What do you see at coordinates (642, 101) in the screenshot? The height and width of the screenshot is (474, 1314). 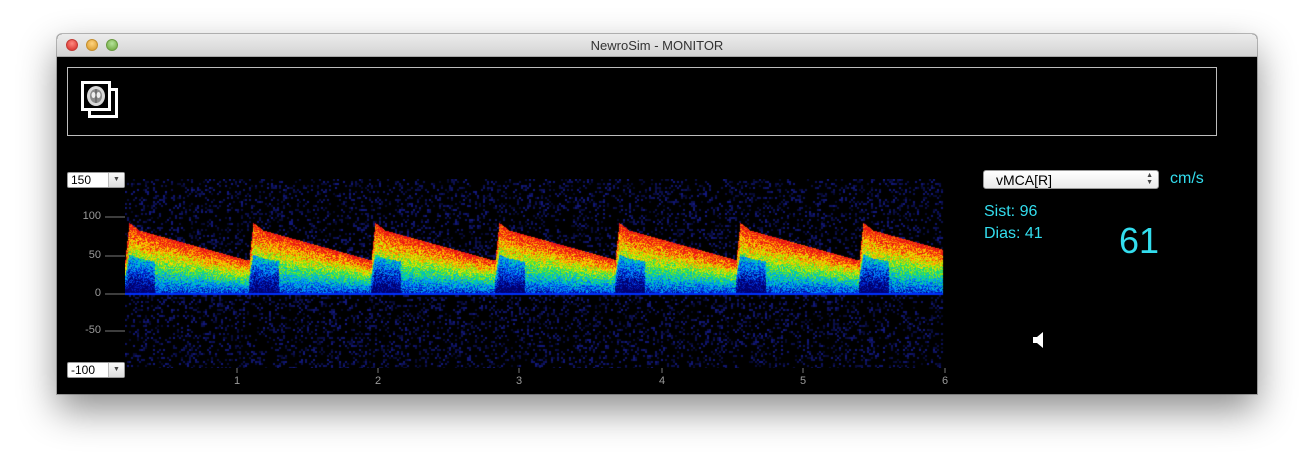 I see `image-panel` at bounding box center [642, 101].